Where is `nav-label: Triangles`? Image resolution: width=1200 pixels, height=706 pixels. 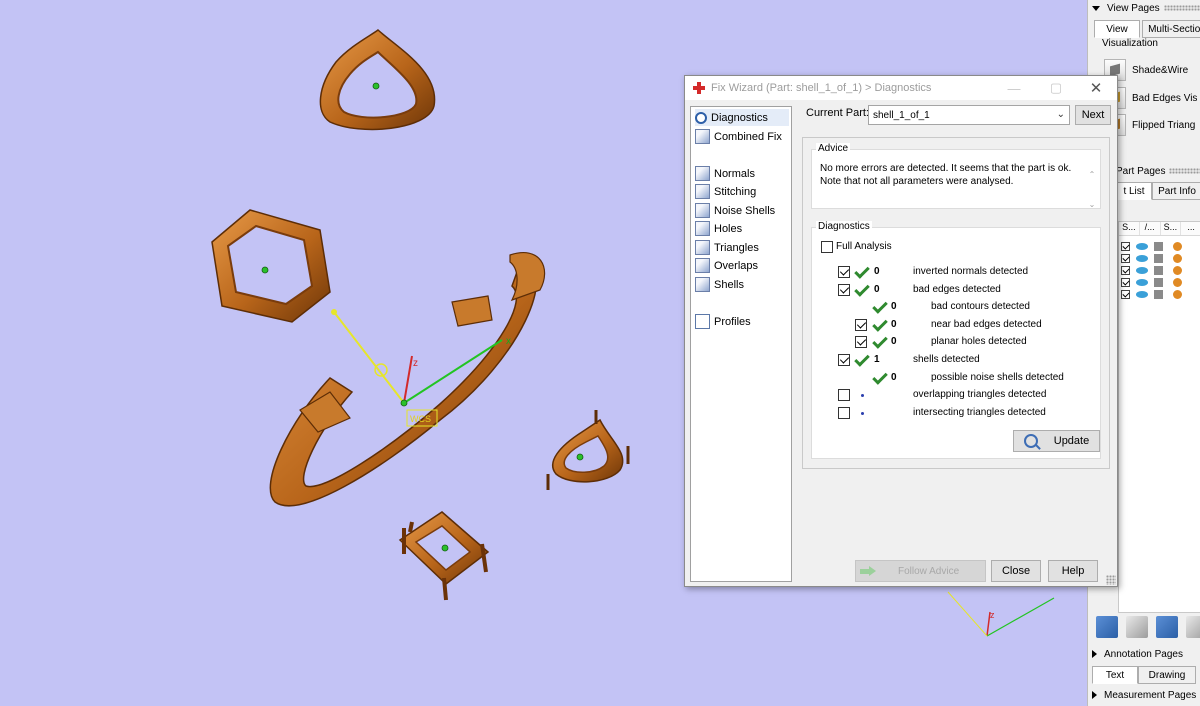 nav-label: Triangles is located at coordinates (736, 247).